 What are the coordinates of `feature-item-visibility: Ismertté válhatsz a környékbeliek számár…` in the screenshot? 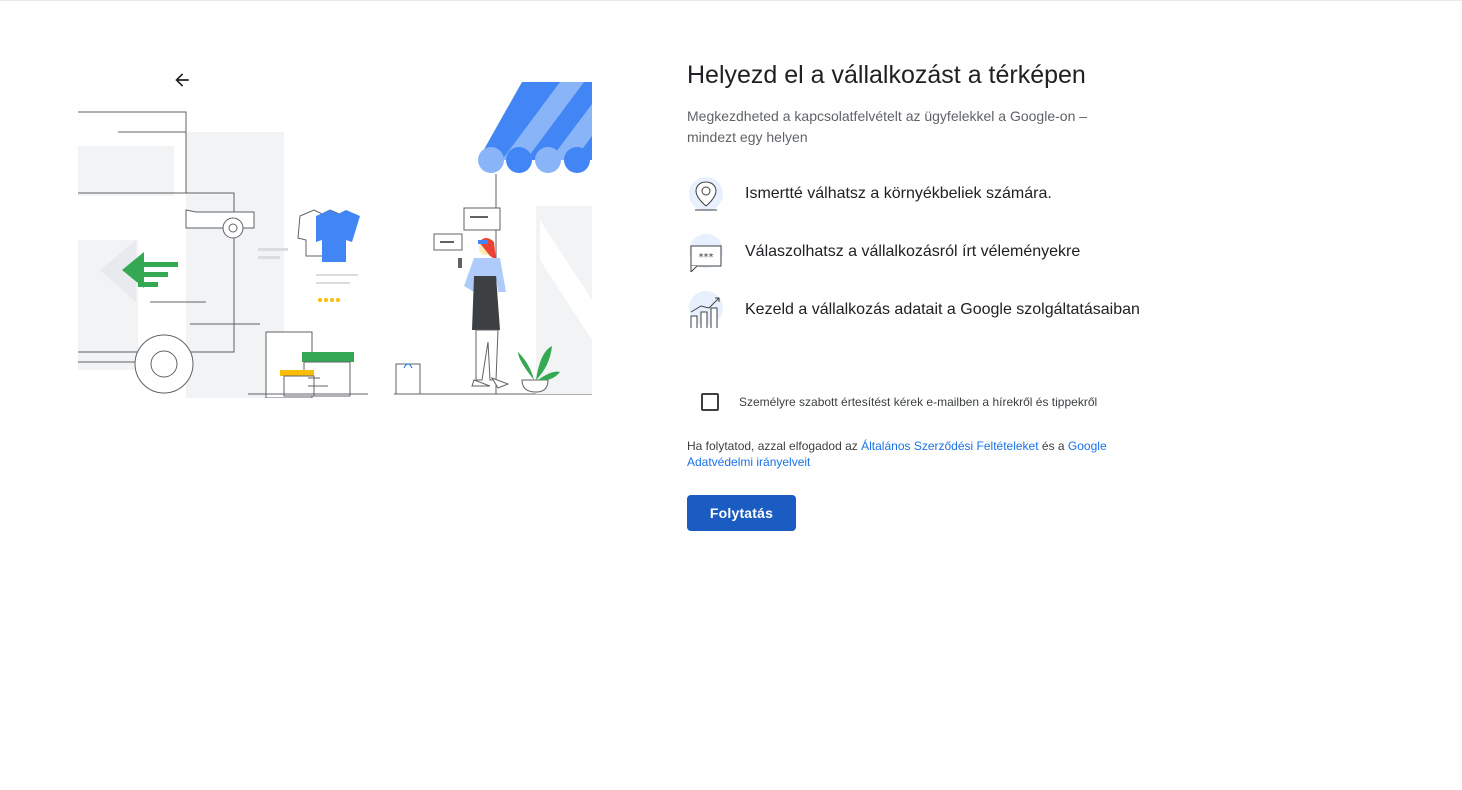 It's located at (917, 194).